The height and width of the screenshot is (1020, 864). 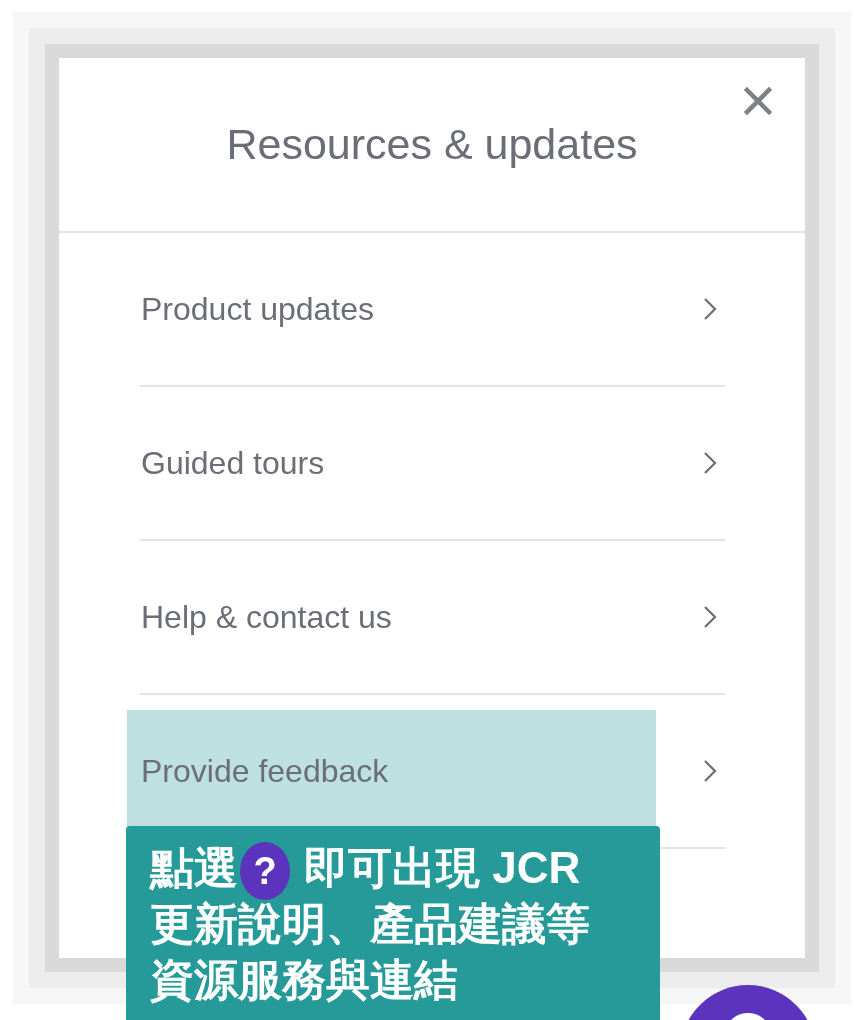 I want to click on menu-item: Help & contact us, so click(x=432, y=618).